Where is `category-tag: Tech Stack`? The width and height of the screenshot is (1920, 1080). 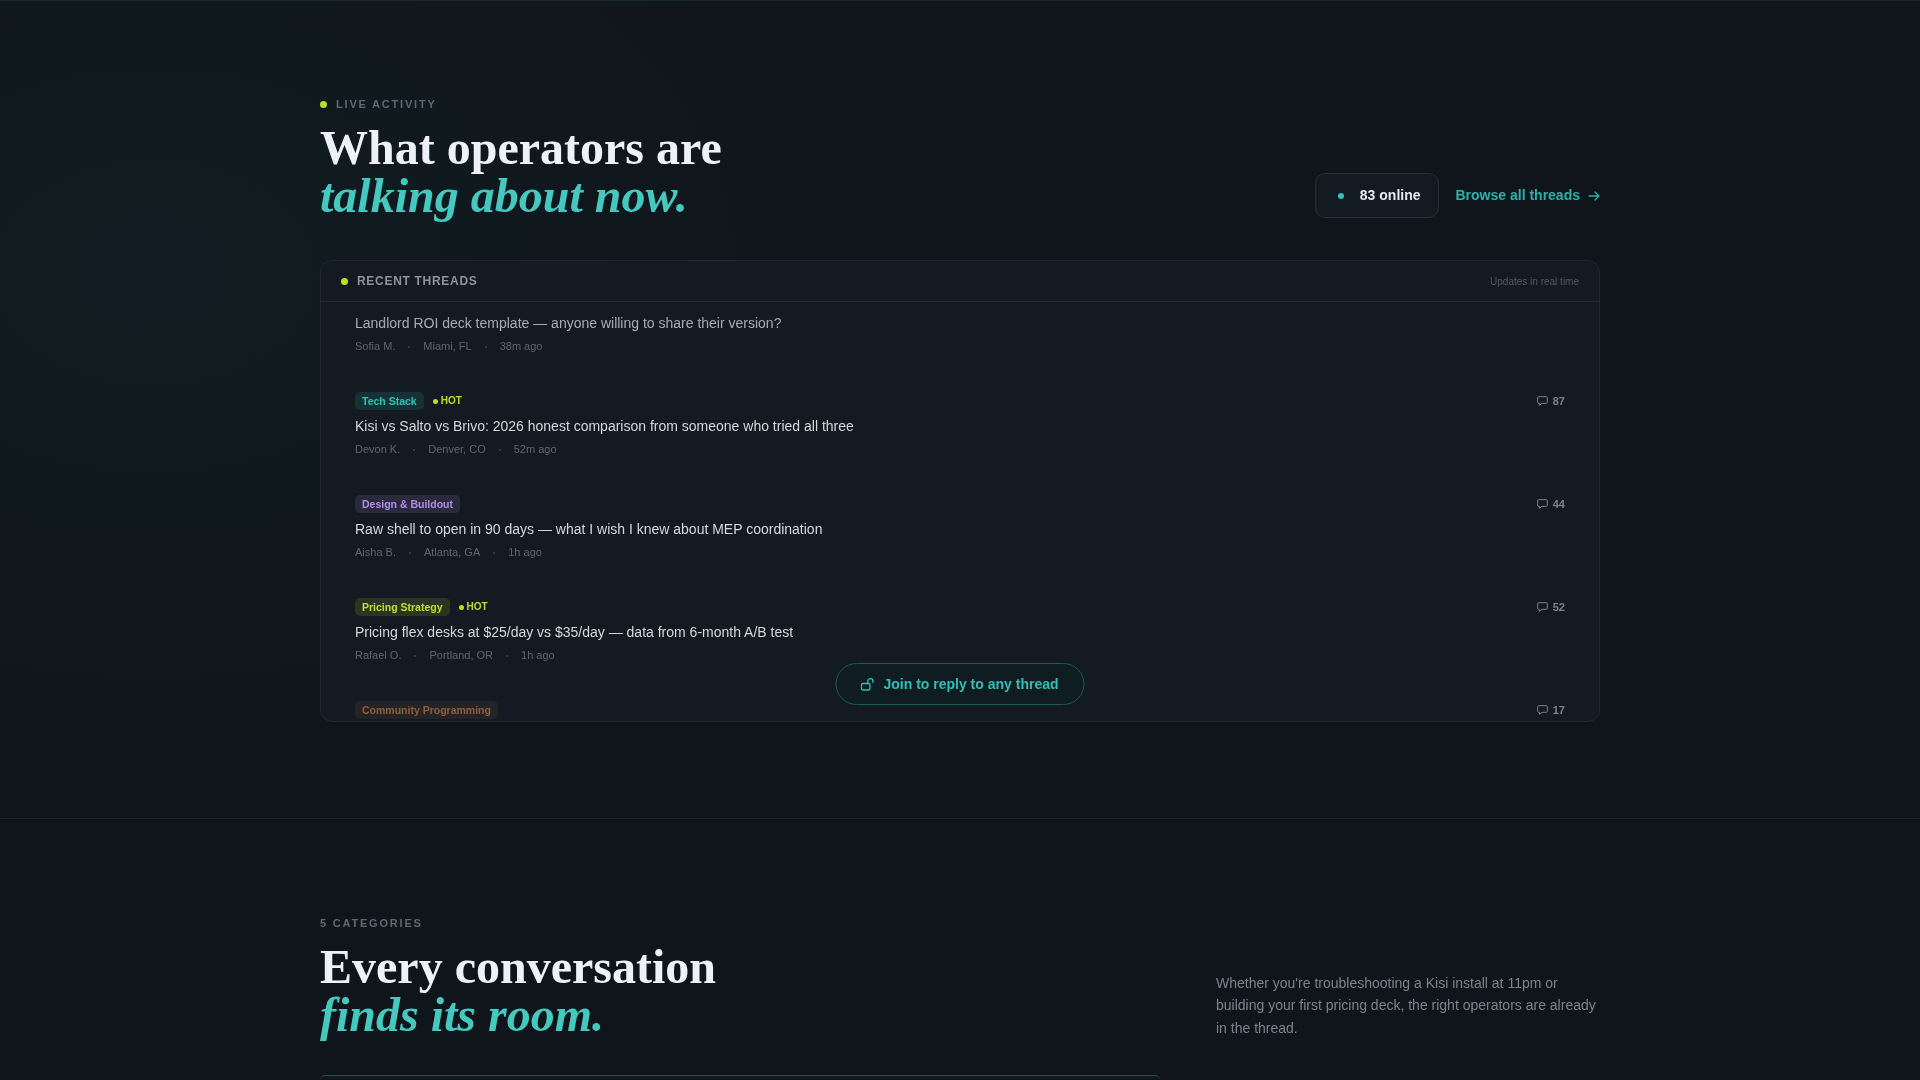 category-tag: Tech Stack is located at coordinates (389, 401).